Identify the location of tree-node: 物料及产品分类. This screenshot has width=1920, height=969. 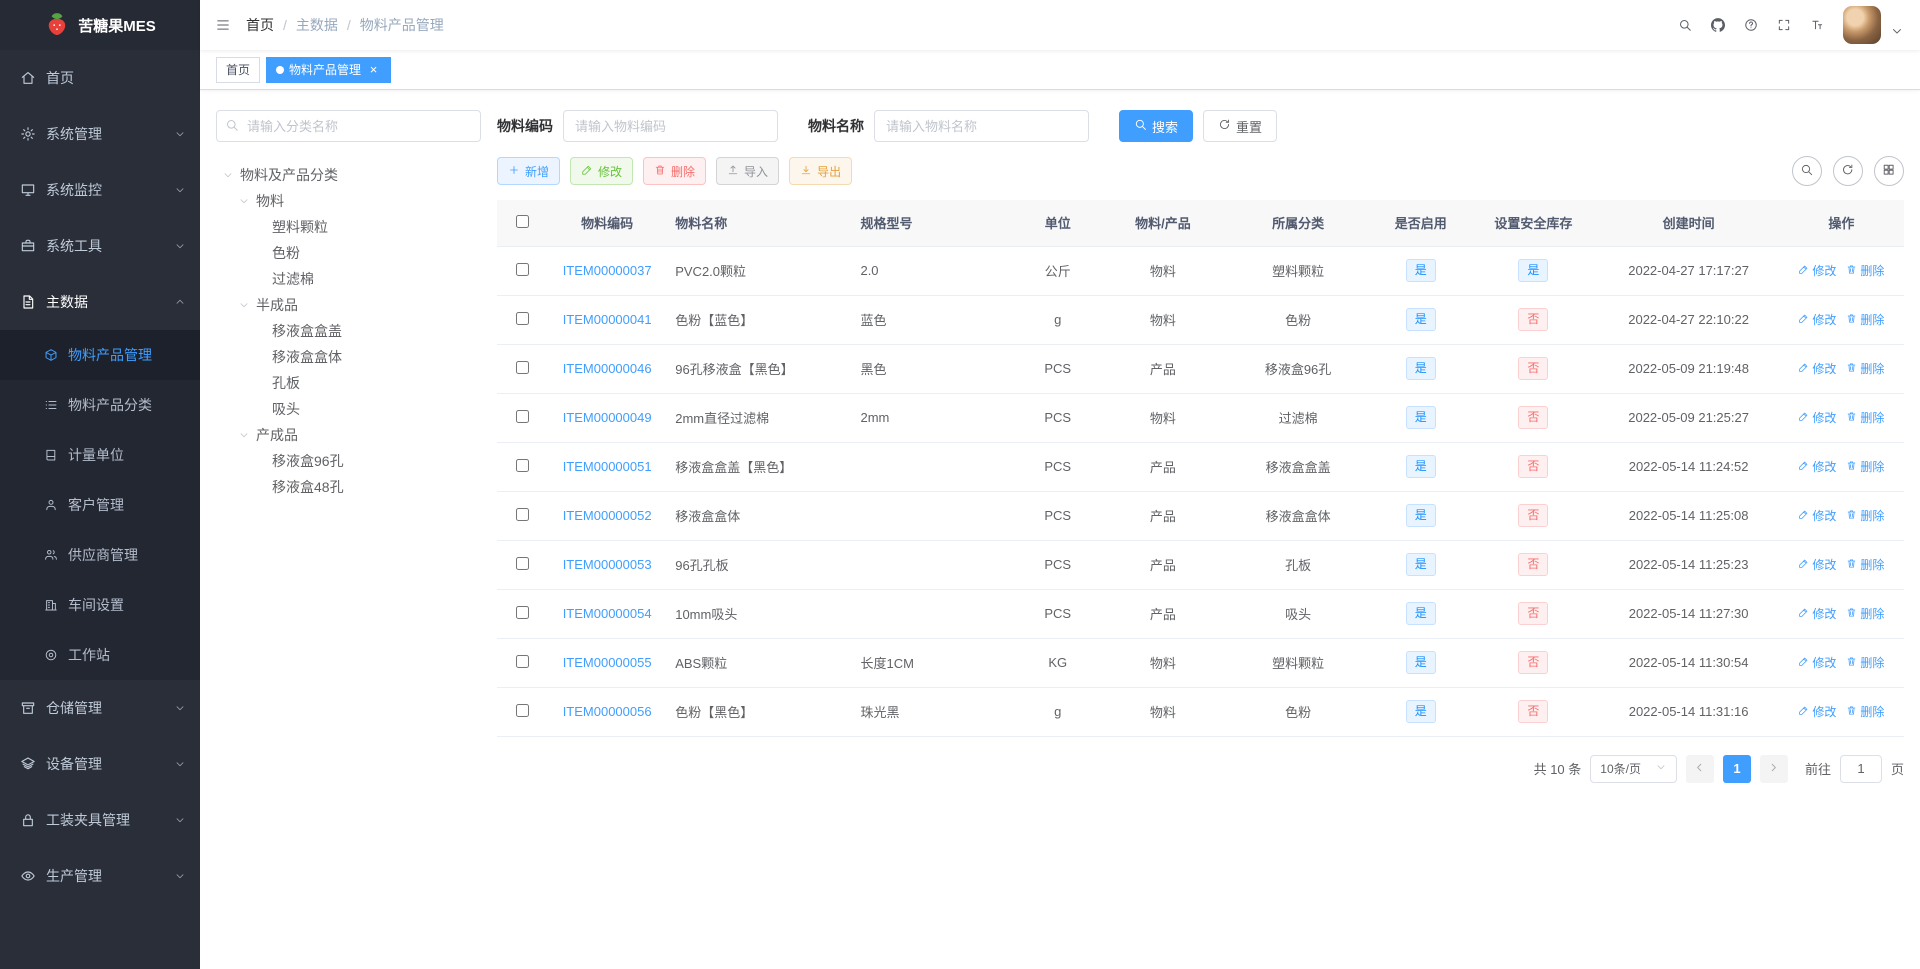
(348, 175).